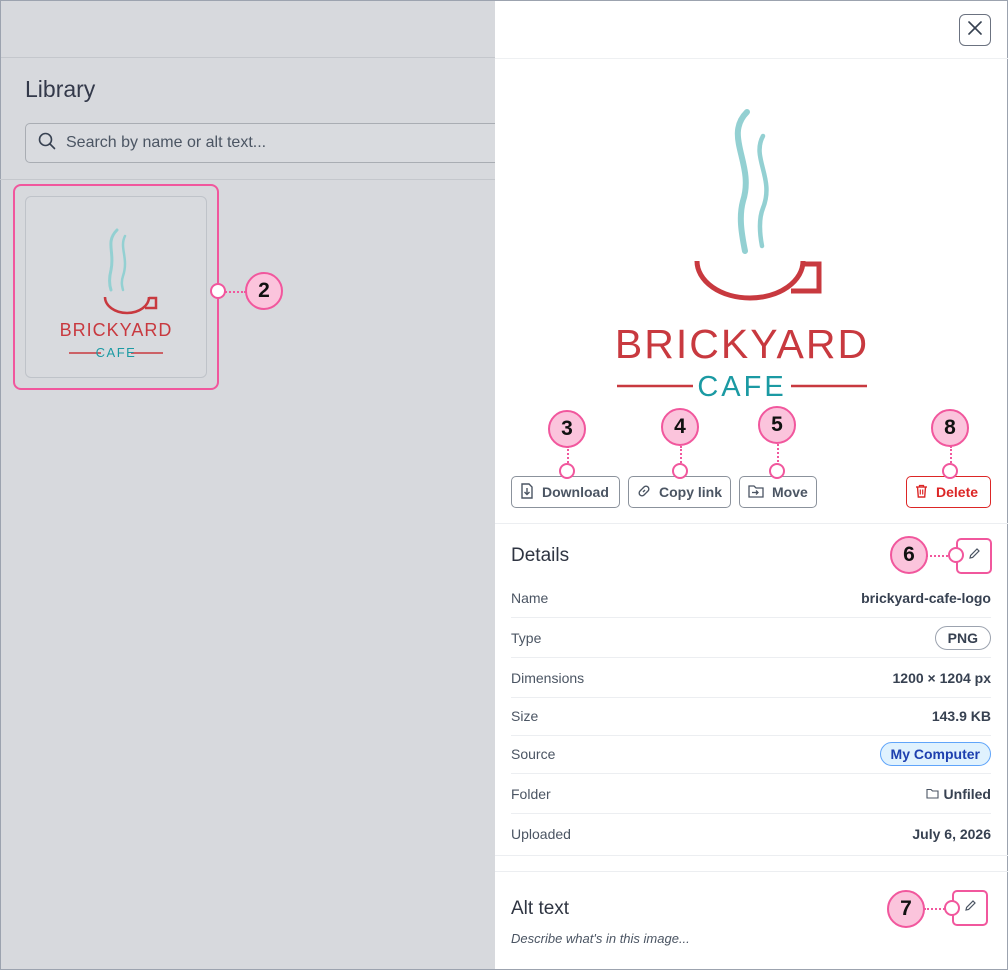 The height and width of the screenshot is (970, 1008). I want to click on folder-name: Unfiled, so click(967, 793).